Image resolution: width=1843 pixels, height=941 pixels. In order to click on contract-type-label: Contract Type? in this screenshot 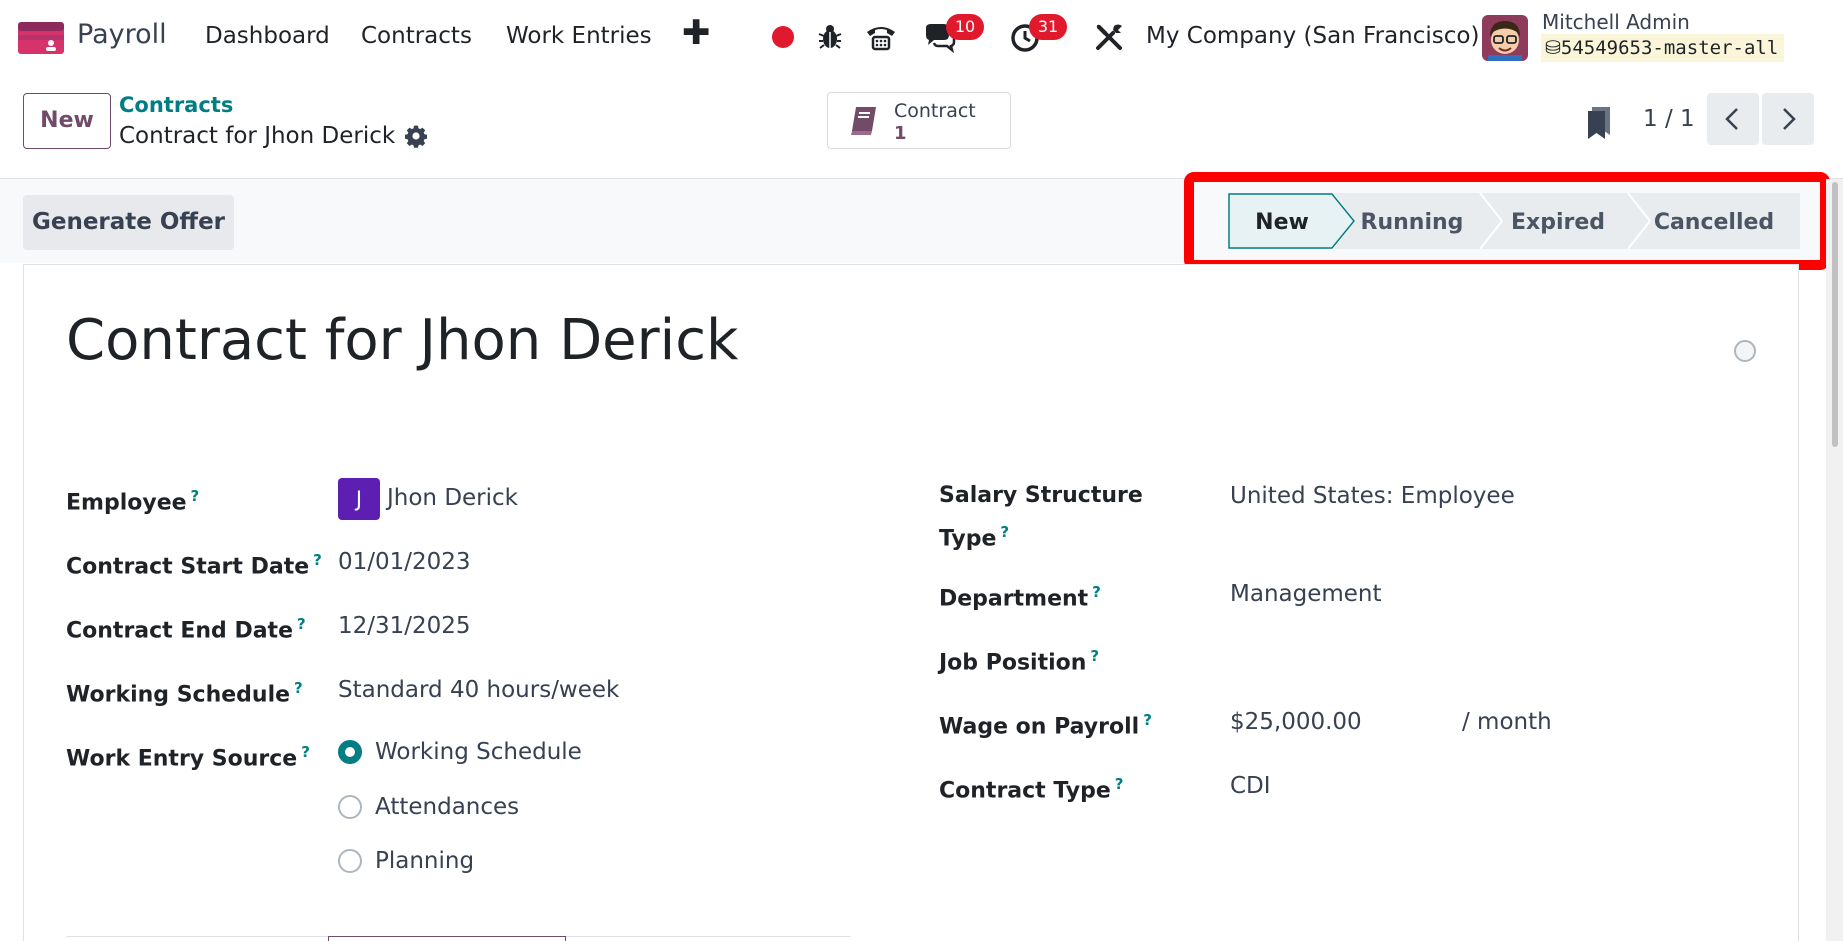, I will do `click(1031, 789)`.